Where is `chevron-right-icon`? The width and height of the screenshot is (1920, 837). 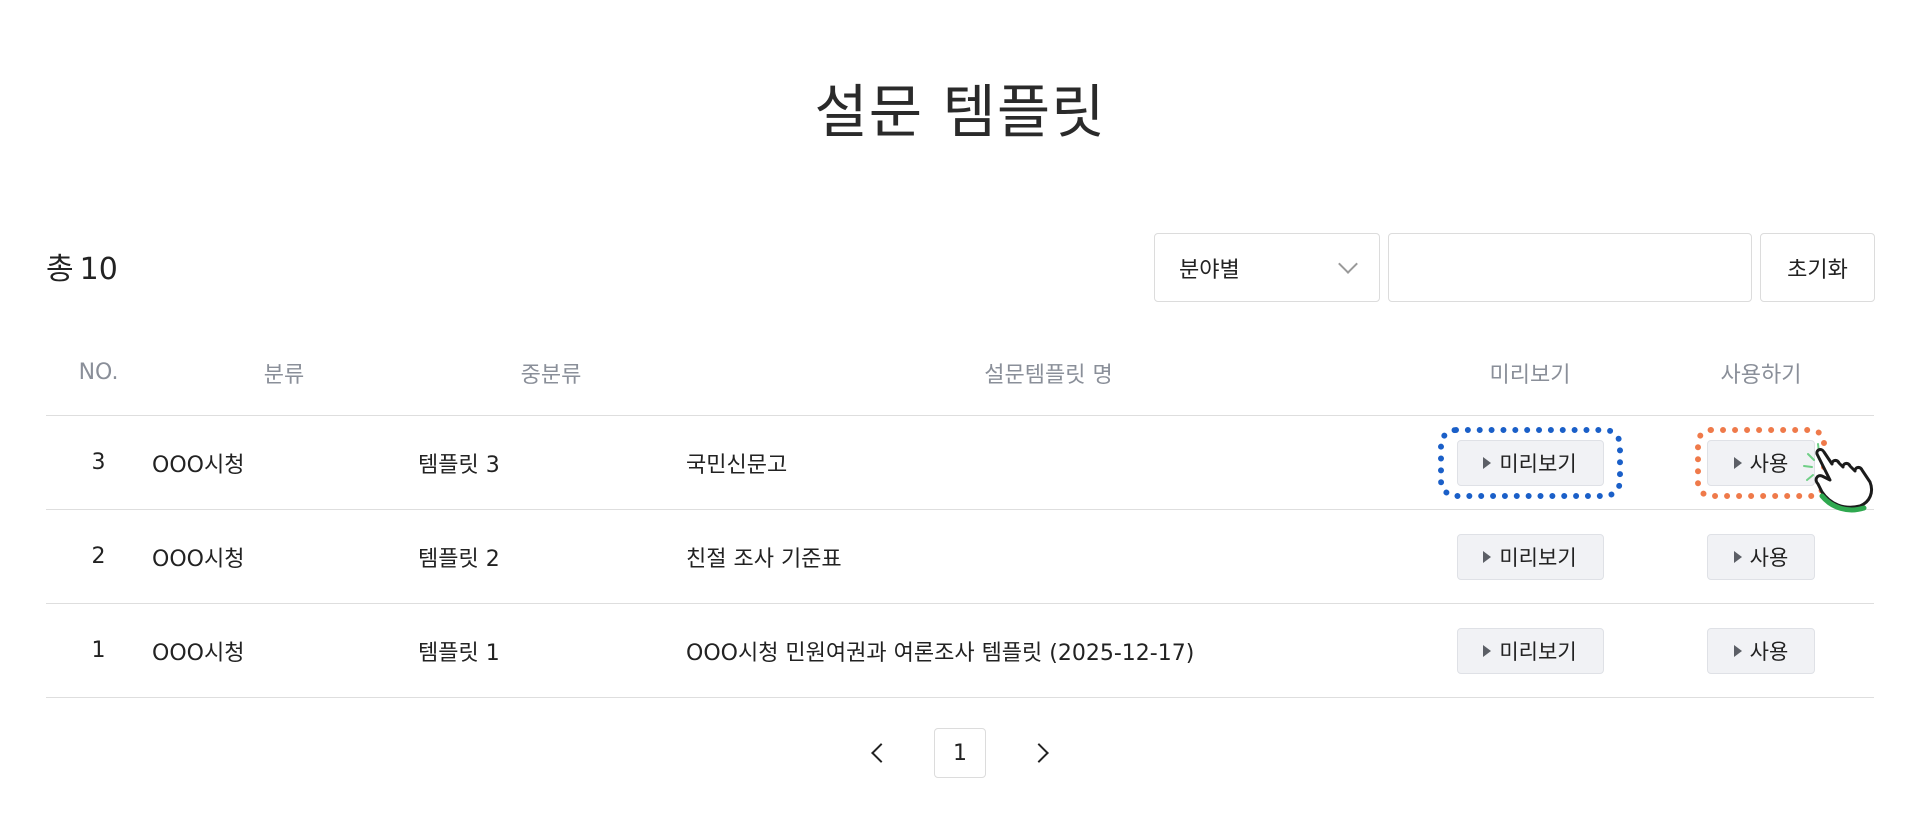
chevron-right-icon is located at coordinates (1039, 753).